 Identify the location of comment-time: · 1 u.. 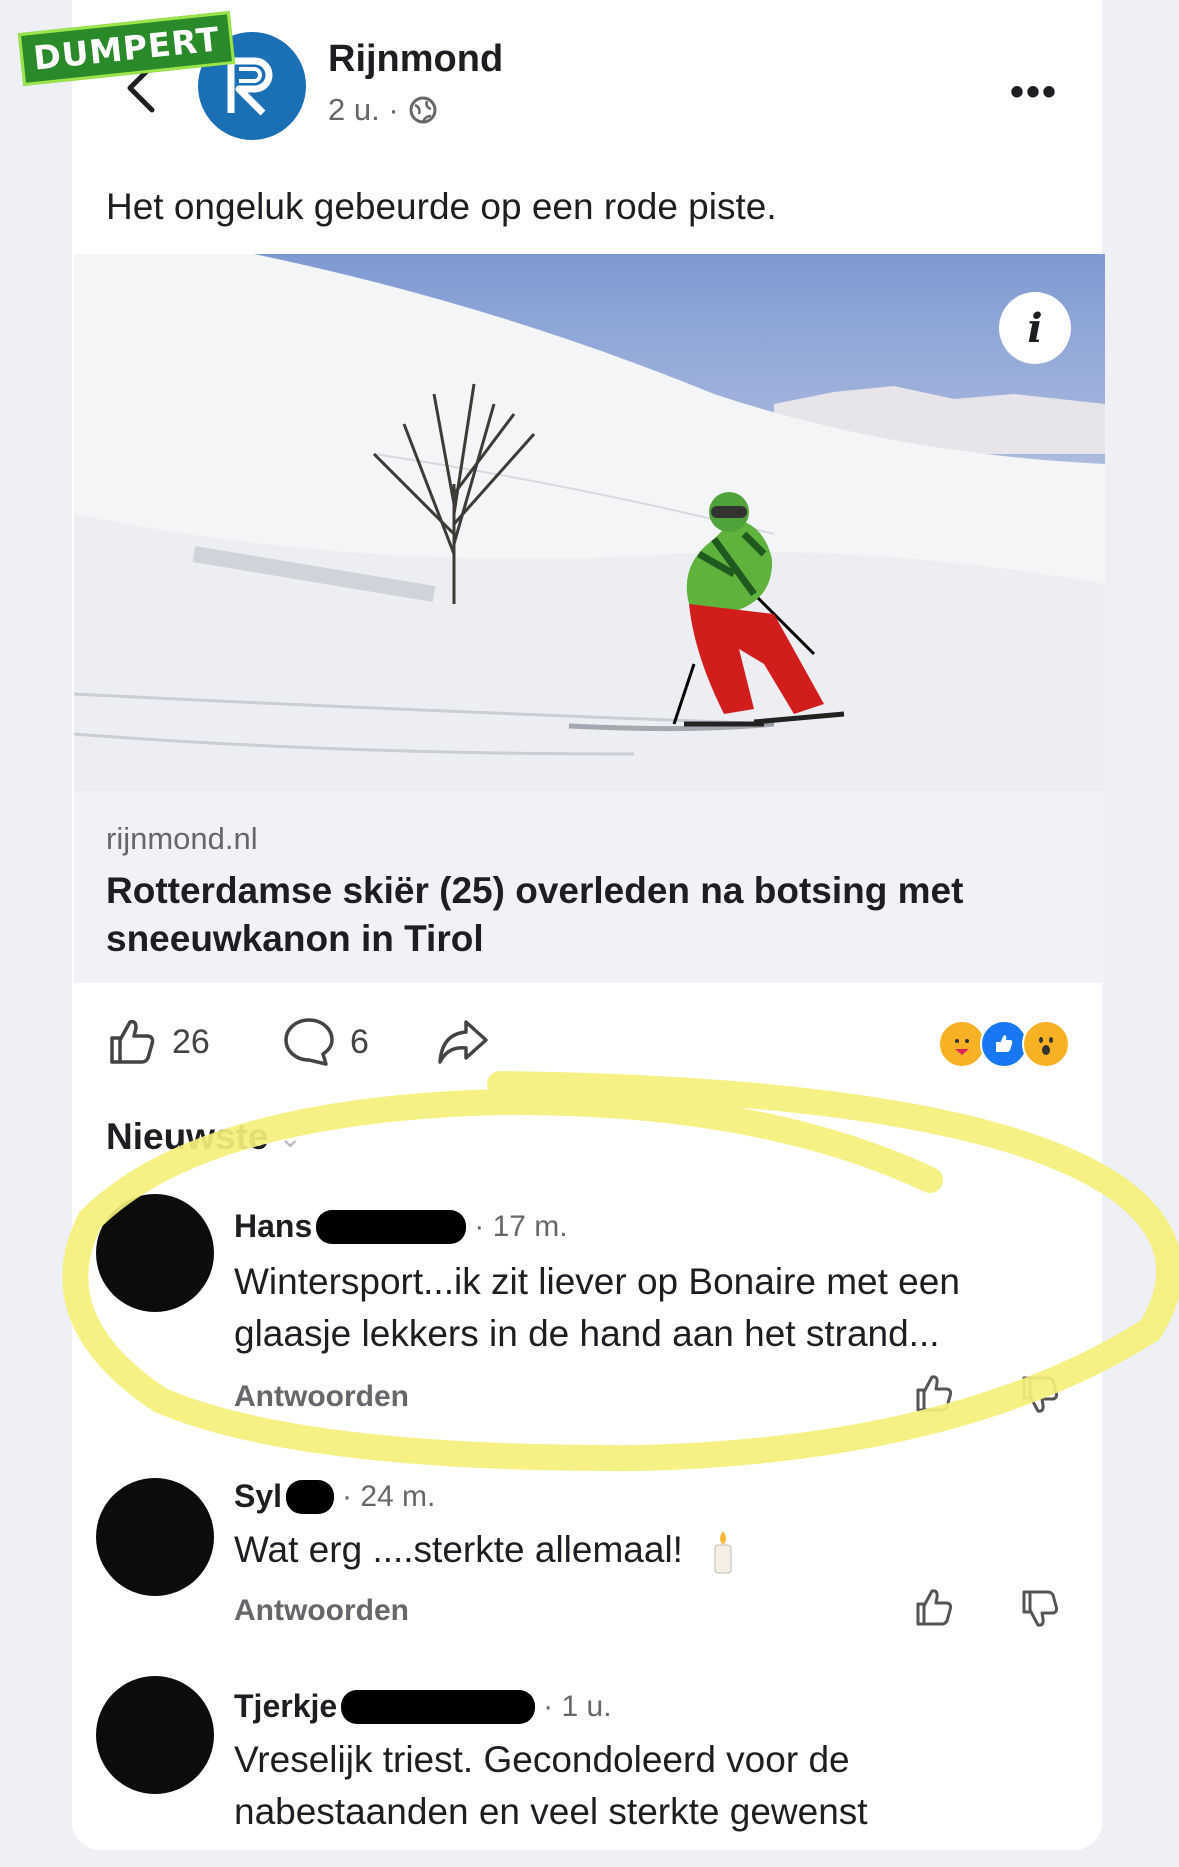
(577, 1706).